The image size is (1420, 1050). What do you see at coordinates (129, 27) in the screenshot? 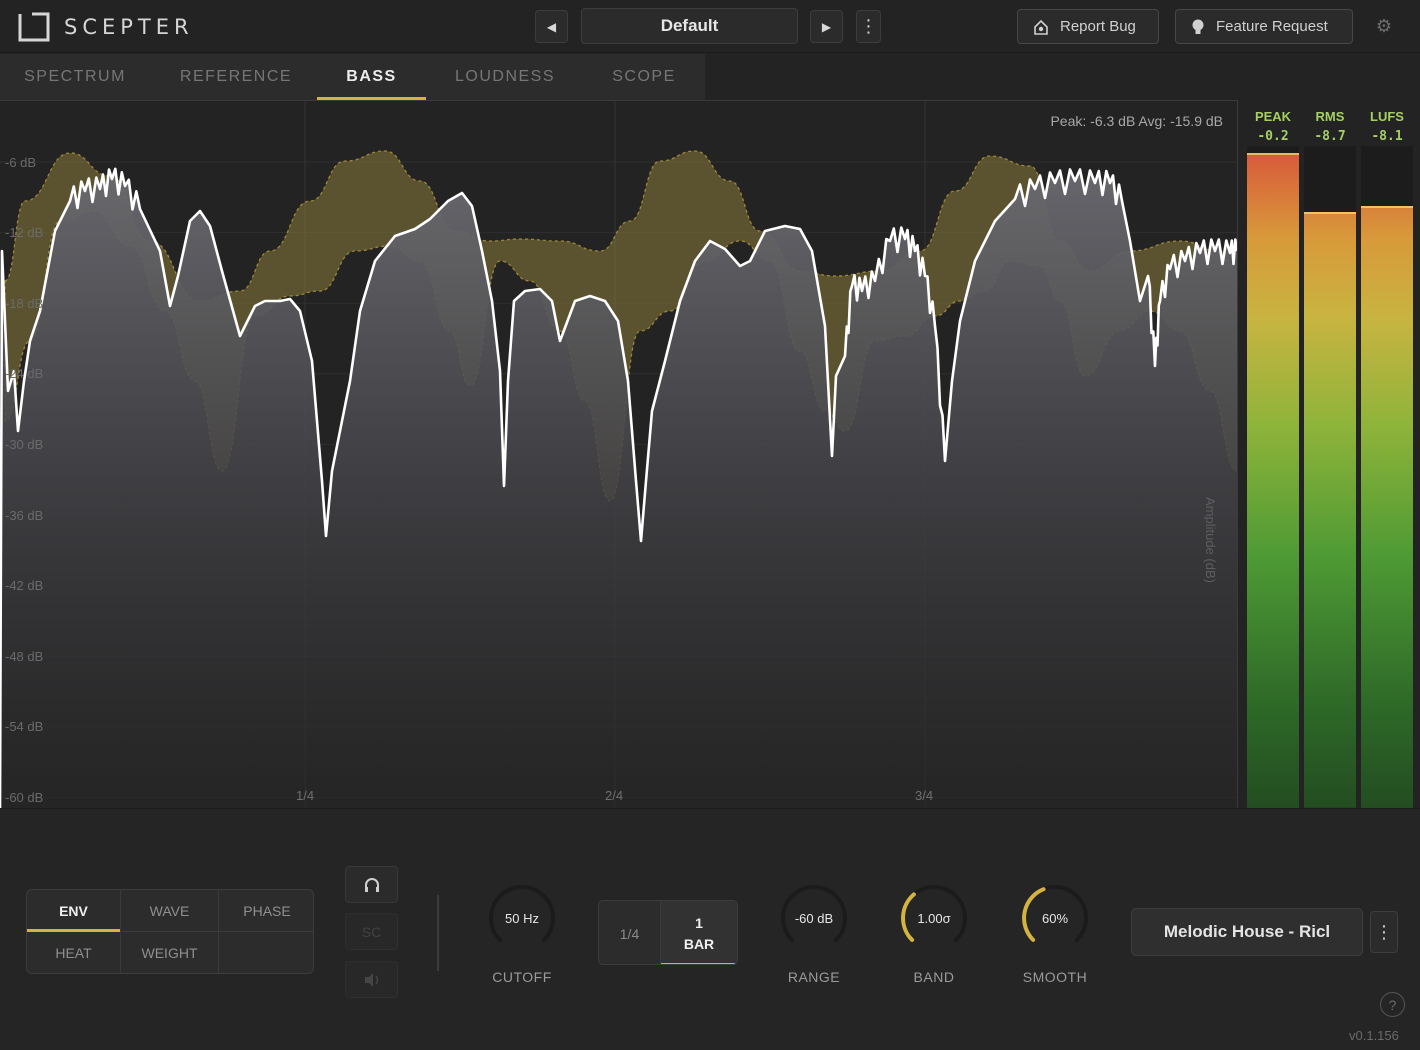
I see `app-title: SCEPTER` at bounding box center [129, 27].